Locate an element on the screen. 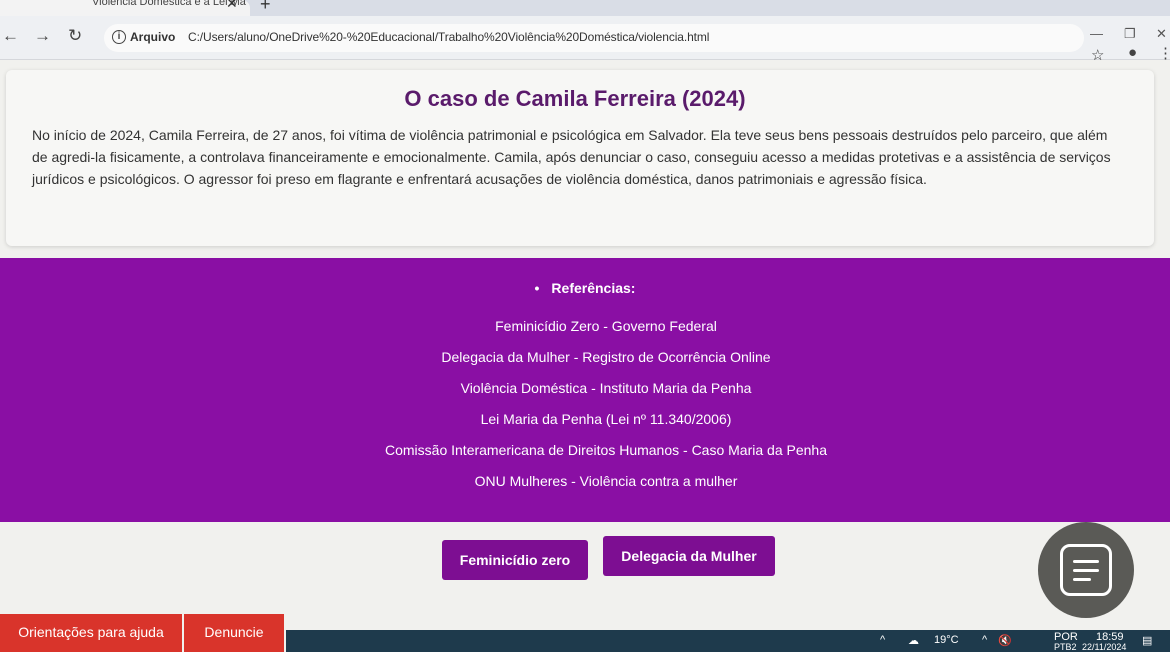  taskbar: ^ ☁ 19°C ^ 🔇 POR PTB2 18:59 22/11/2024 ▤ is located at coordinates (728, 641).